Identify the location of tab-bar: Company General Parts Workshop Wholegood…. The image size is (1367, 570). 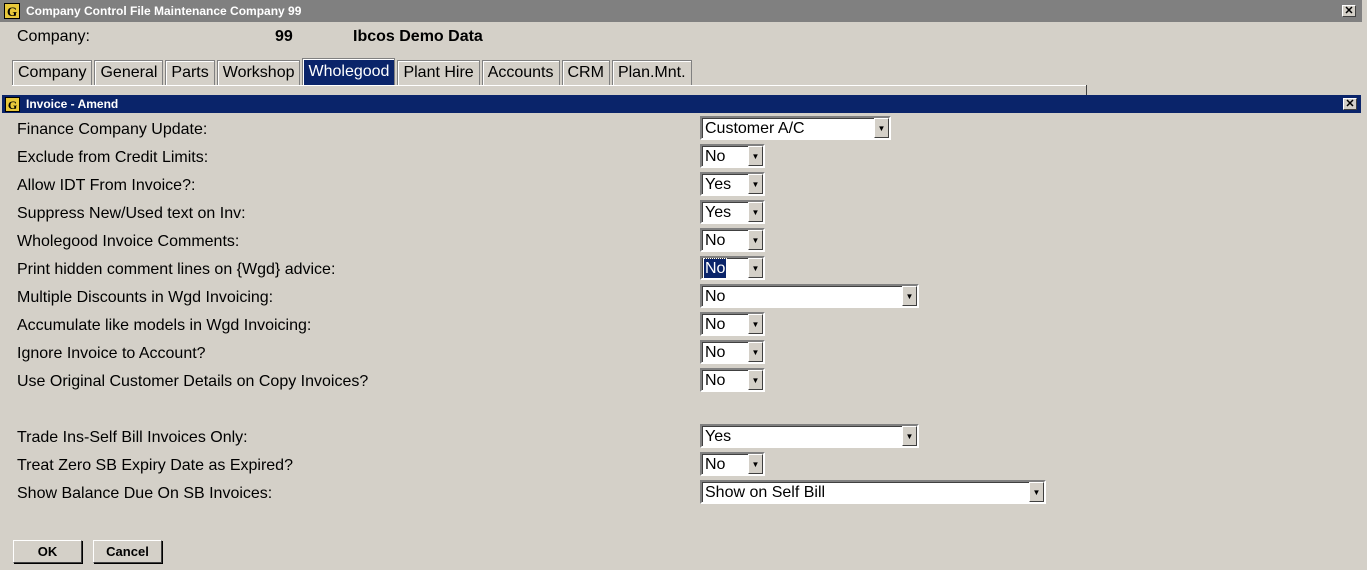
(353, 71).